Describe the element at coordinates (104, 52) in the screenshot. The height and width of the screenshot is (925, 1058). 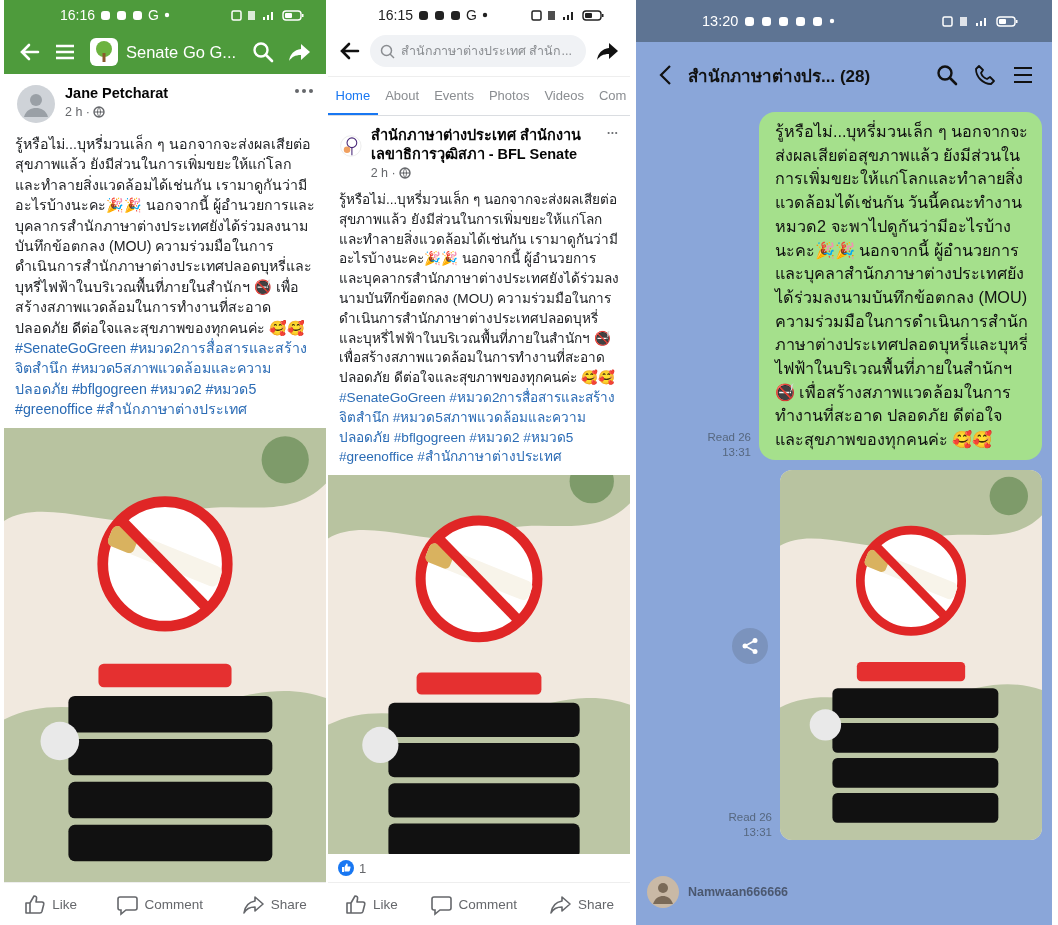
I see `tree-logo-icon` at that location.